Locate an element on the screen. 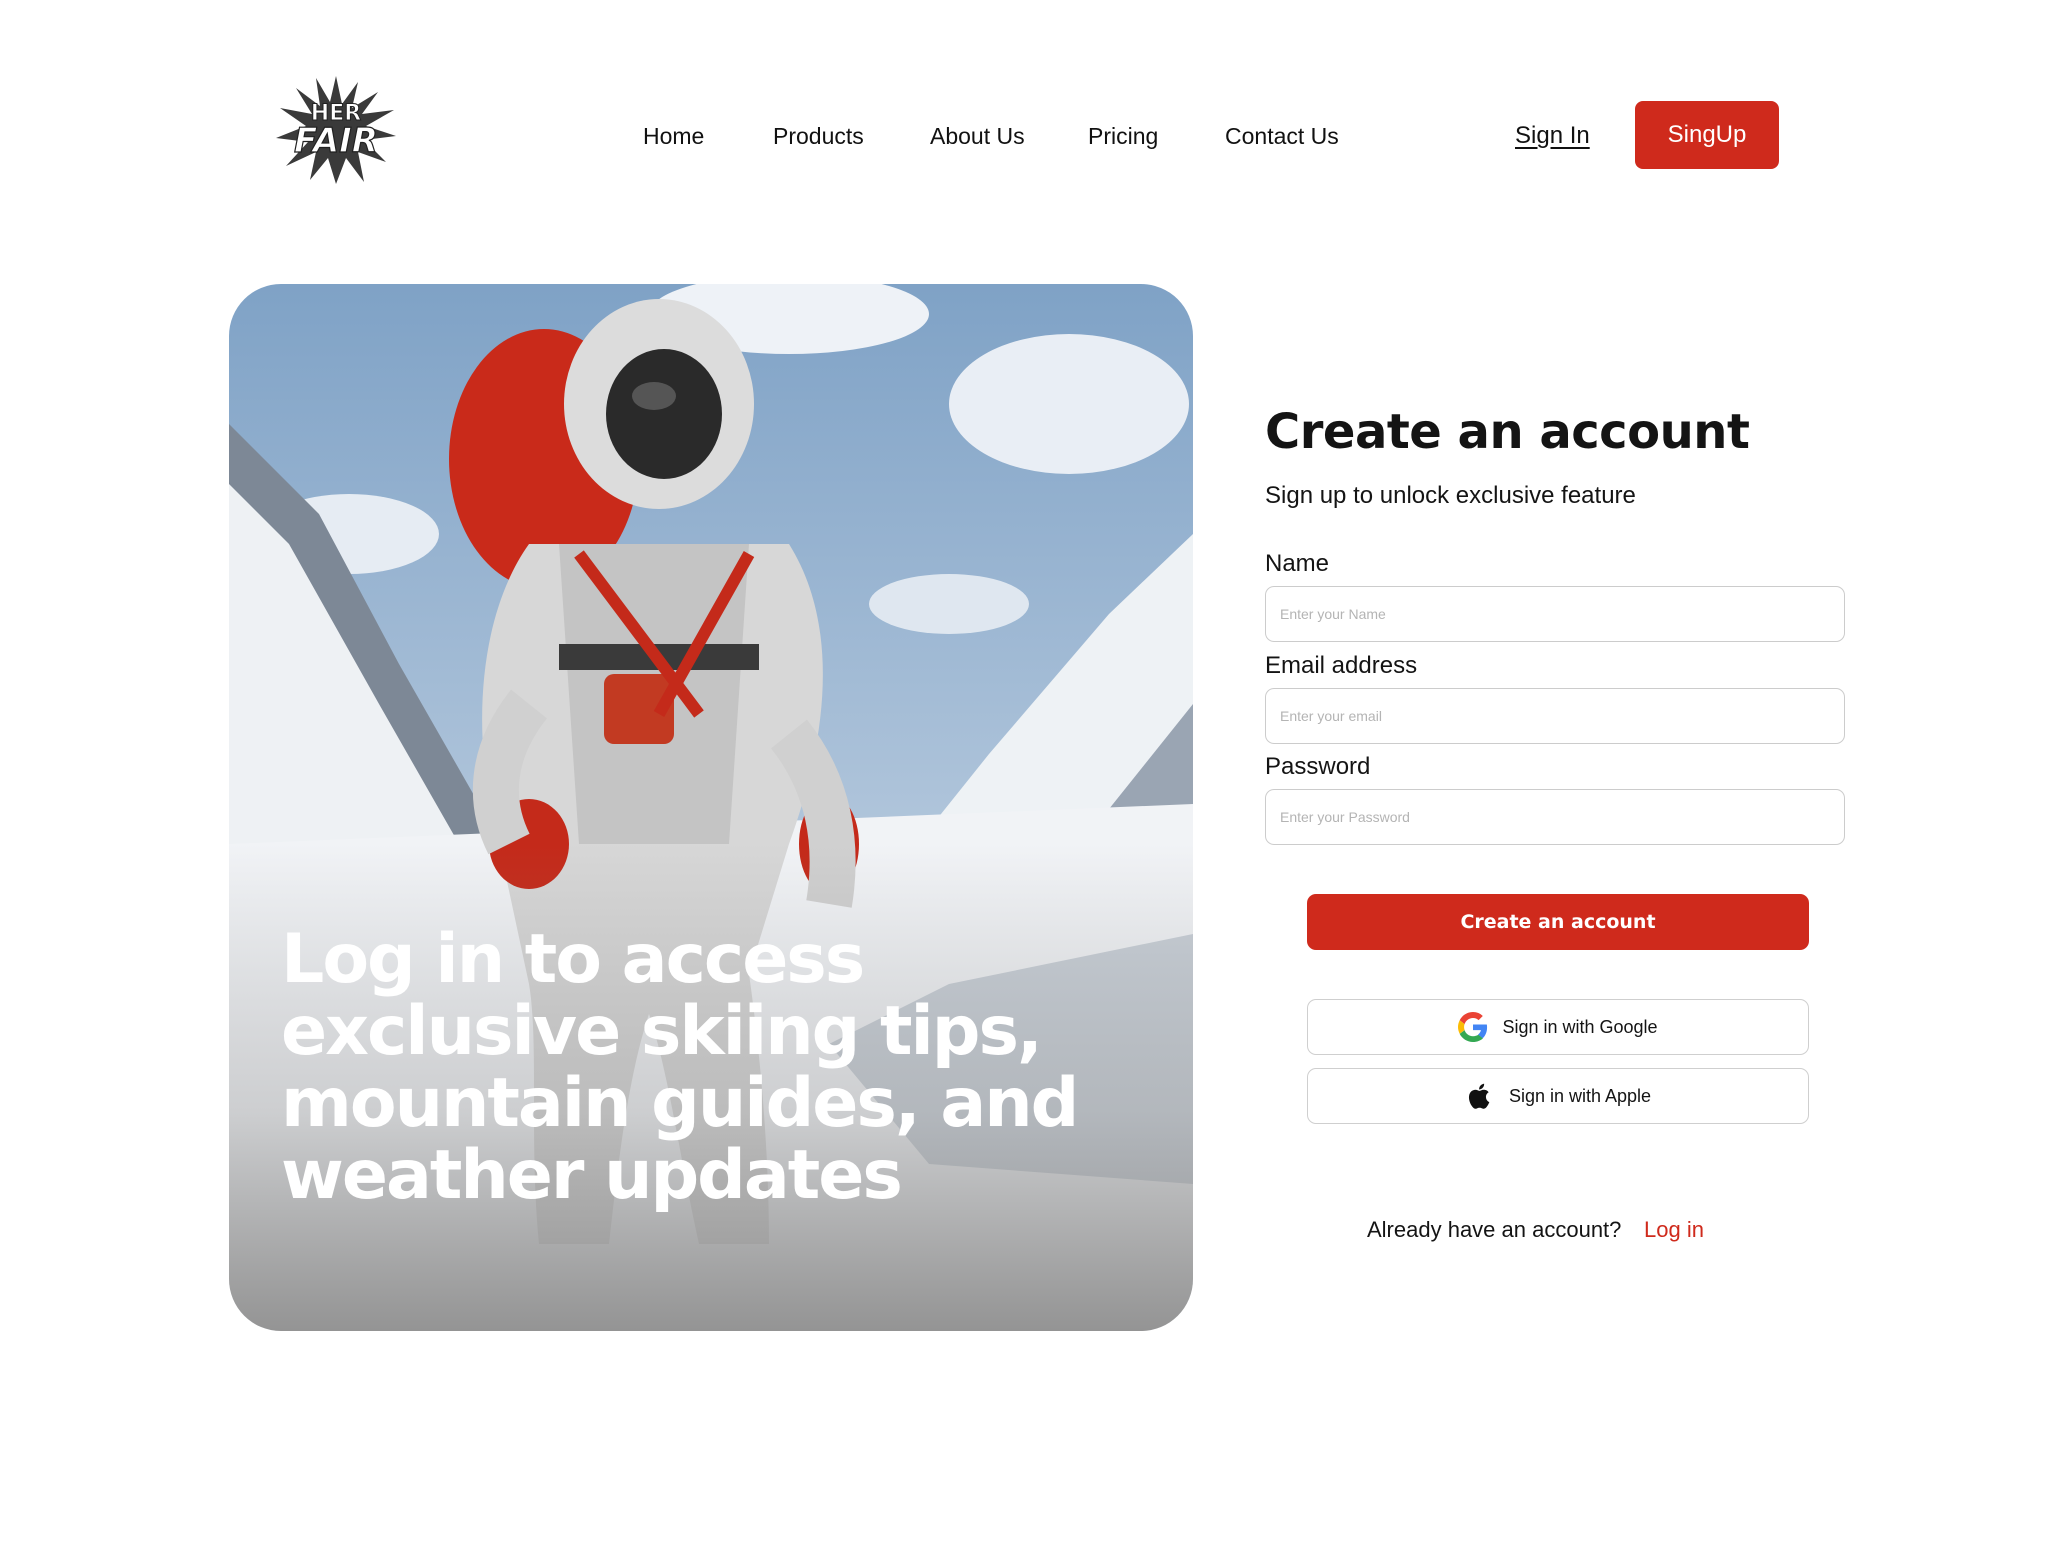 The height and width of the screenshot is (1546, 2062). form-title: Create an account is located at coordinates (1507, 432).